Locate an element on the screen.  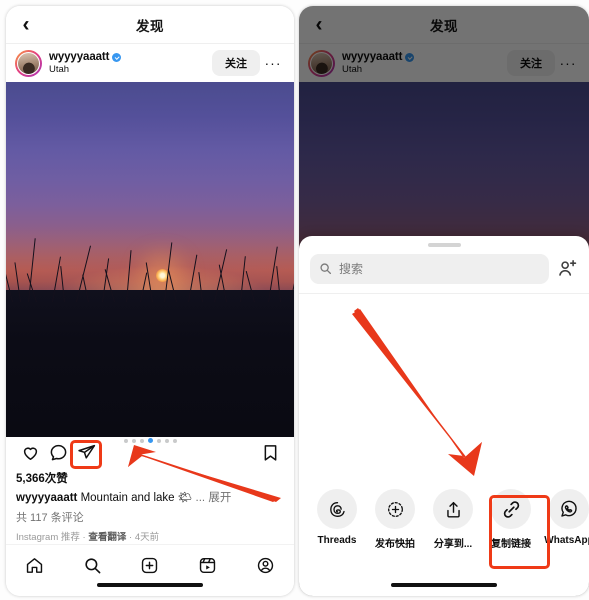
share-copy-link: 复制链接 is located at coordinates (511, 519).